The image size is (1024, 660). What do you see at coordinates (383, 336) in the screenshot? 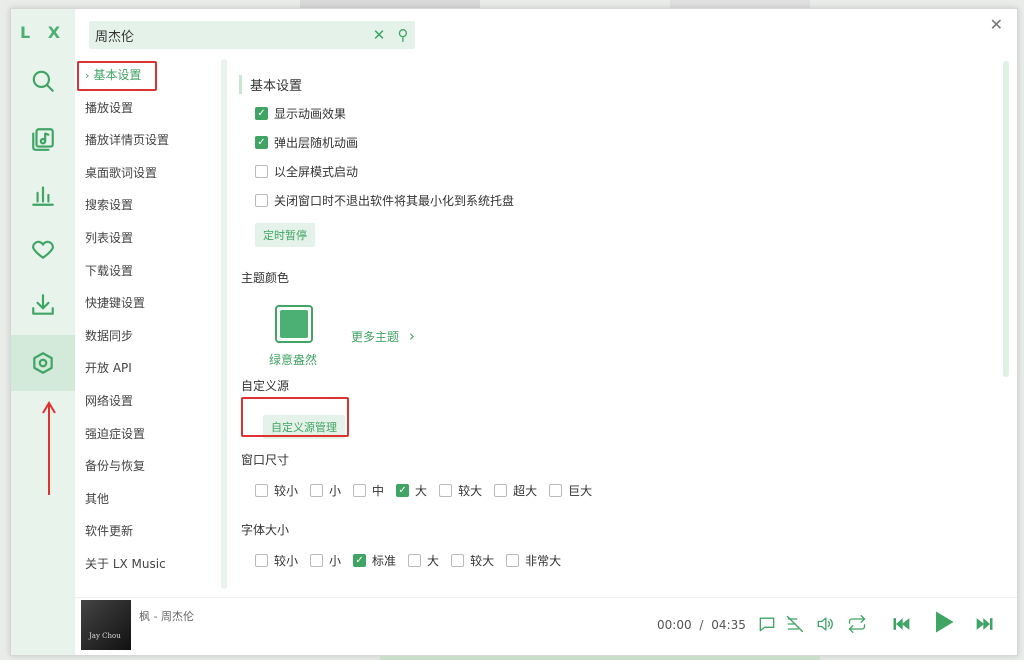
I see `more-themes-link: 更多主题 ›` at bounding box center [383, 336].